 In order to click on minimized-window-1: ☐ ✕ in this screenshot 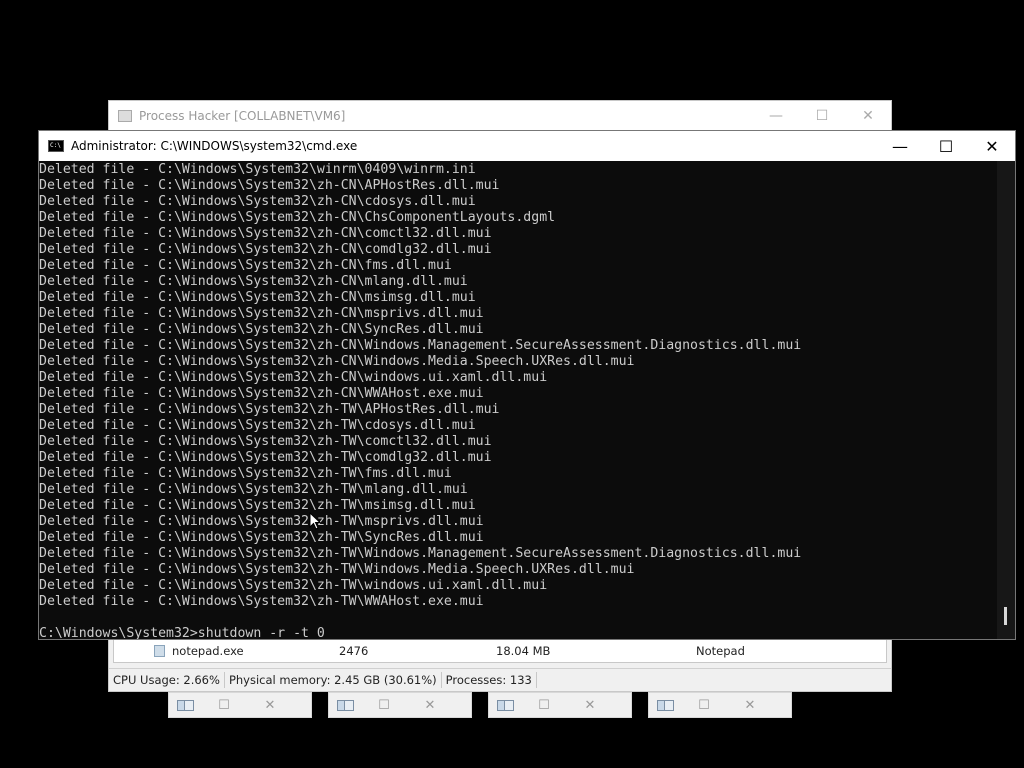, I will do `click(240, 705)`.